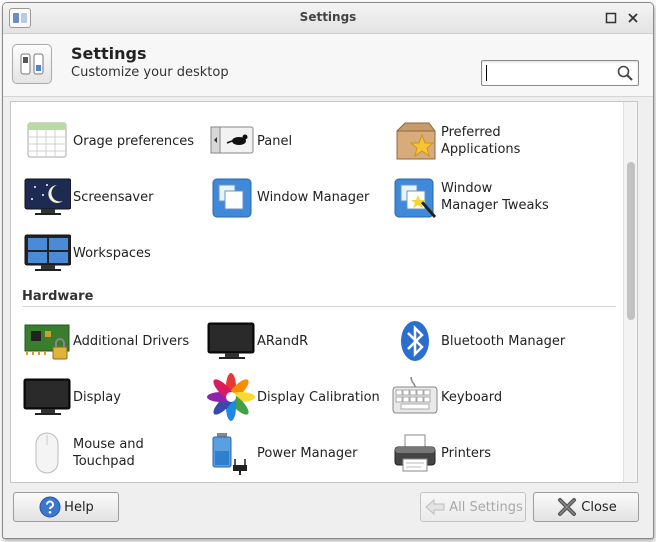  I want to click on maximize-button, so click(611, 18).